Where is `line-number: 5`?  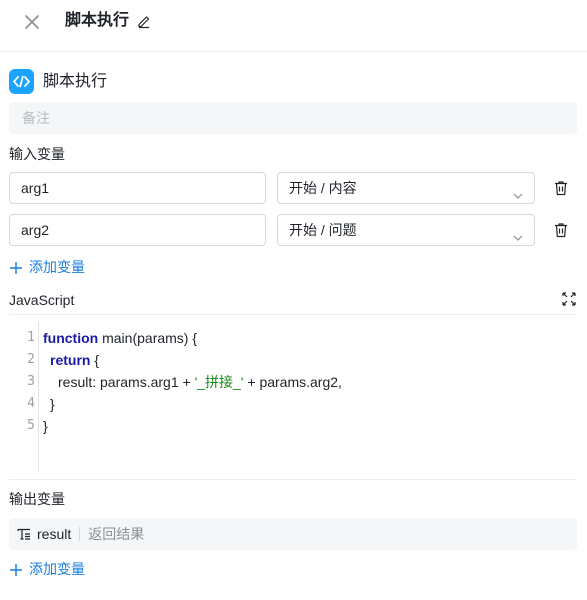
line-number: 5 is located at coordinates (31, 425).